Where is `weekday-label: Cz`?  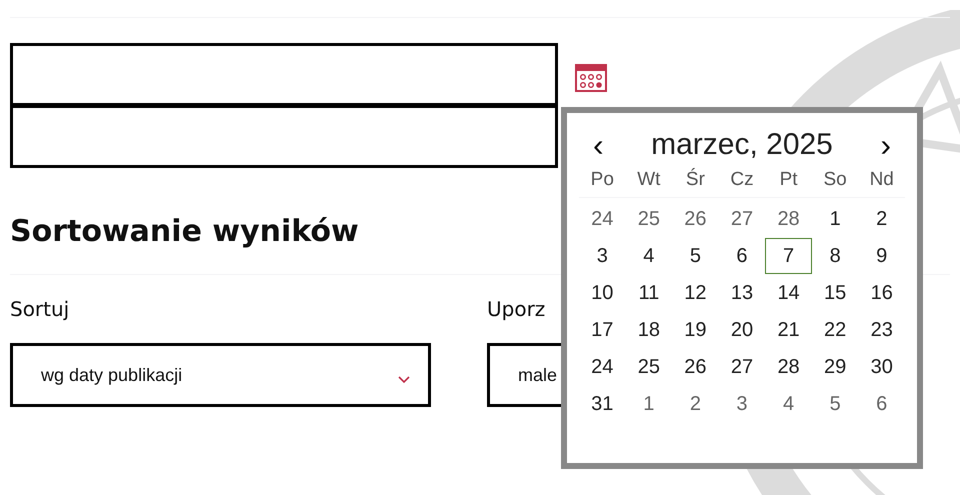
weekday-label: Cz is located at coordinates (742, 180).